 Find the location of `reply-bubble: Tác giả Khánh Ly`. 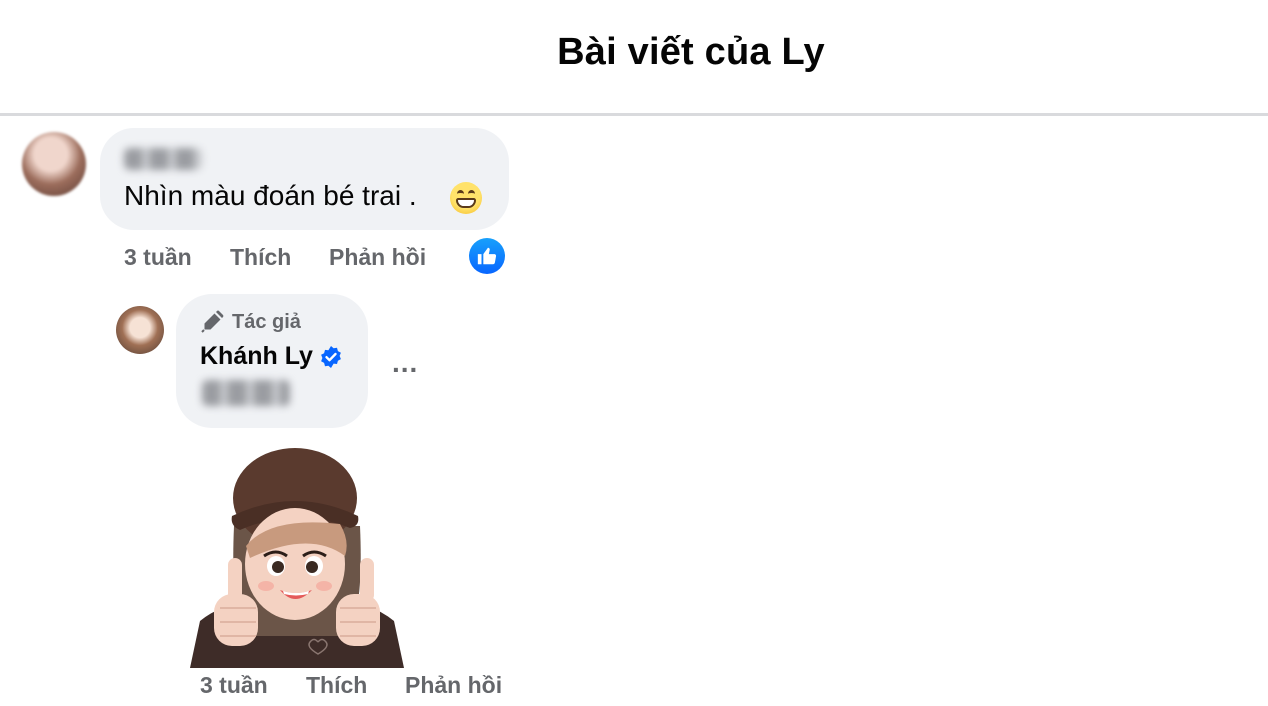

reply-bubble: Tác giả Khánh Ly is located at coordinates (272, 361).